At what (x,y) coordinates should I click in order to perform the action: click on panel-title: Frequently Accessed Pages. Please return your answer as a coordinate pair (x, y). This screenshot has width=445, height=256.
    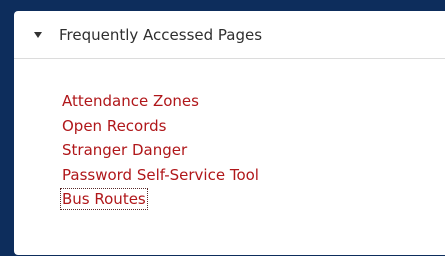
    Looking at the image, I should click on (161, 34).